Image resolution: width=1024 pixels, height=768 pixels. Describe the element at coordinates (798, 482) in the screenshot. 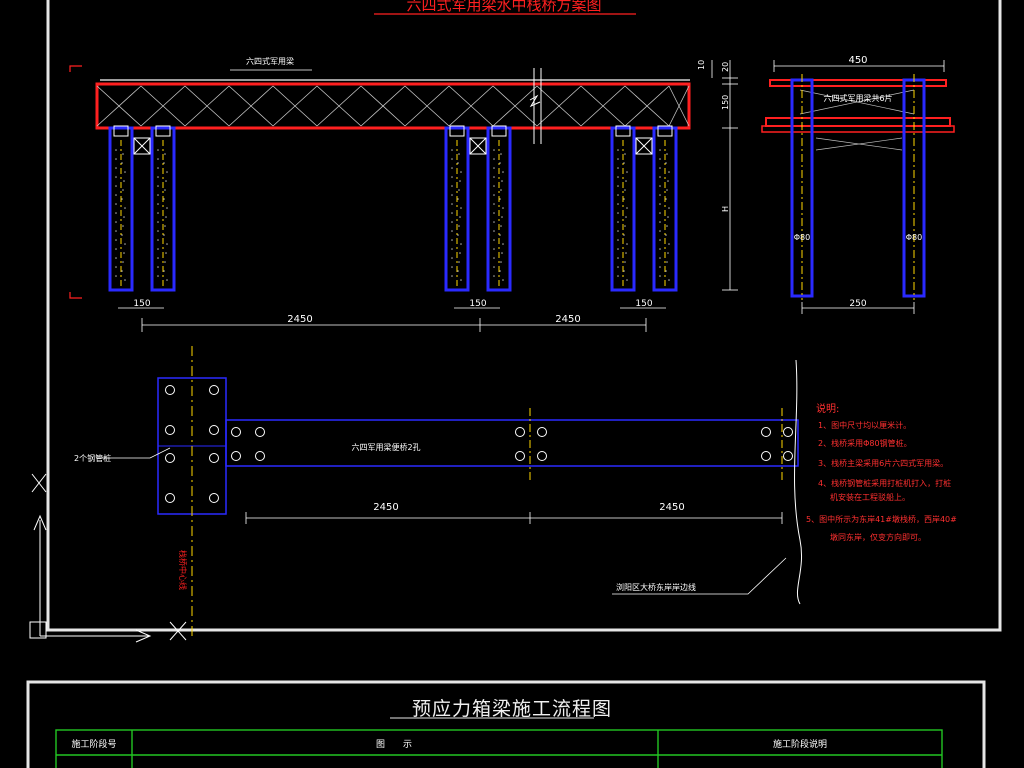

I see `bank-line` at that location.